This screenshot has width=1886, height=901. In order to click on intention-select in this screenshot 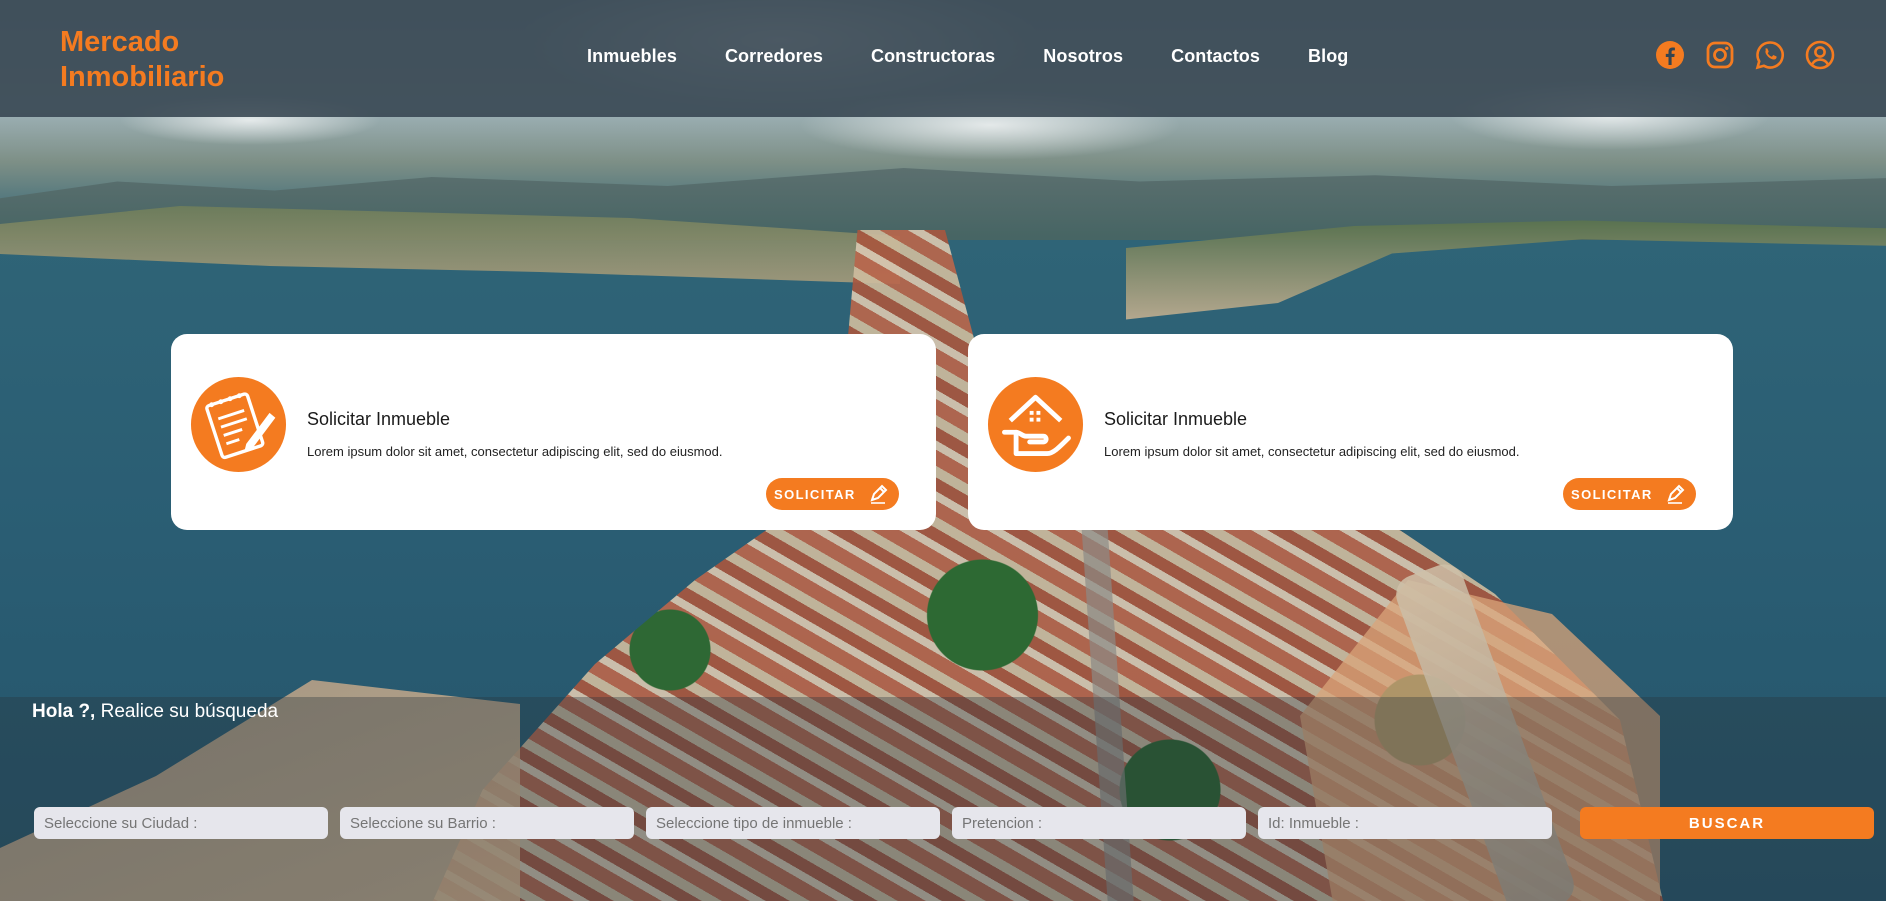, I will do `click(1099, 823)`.